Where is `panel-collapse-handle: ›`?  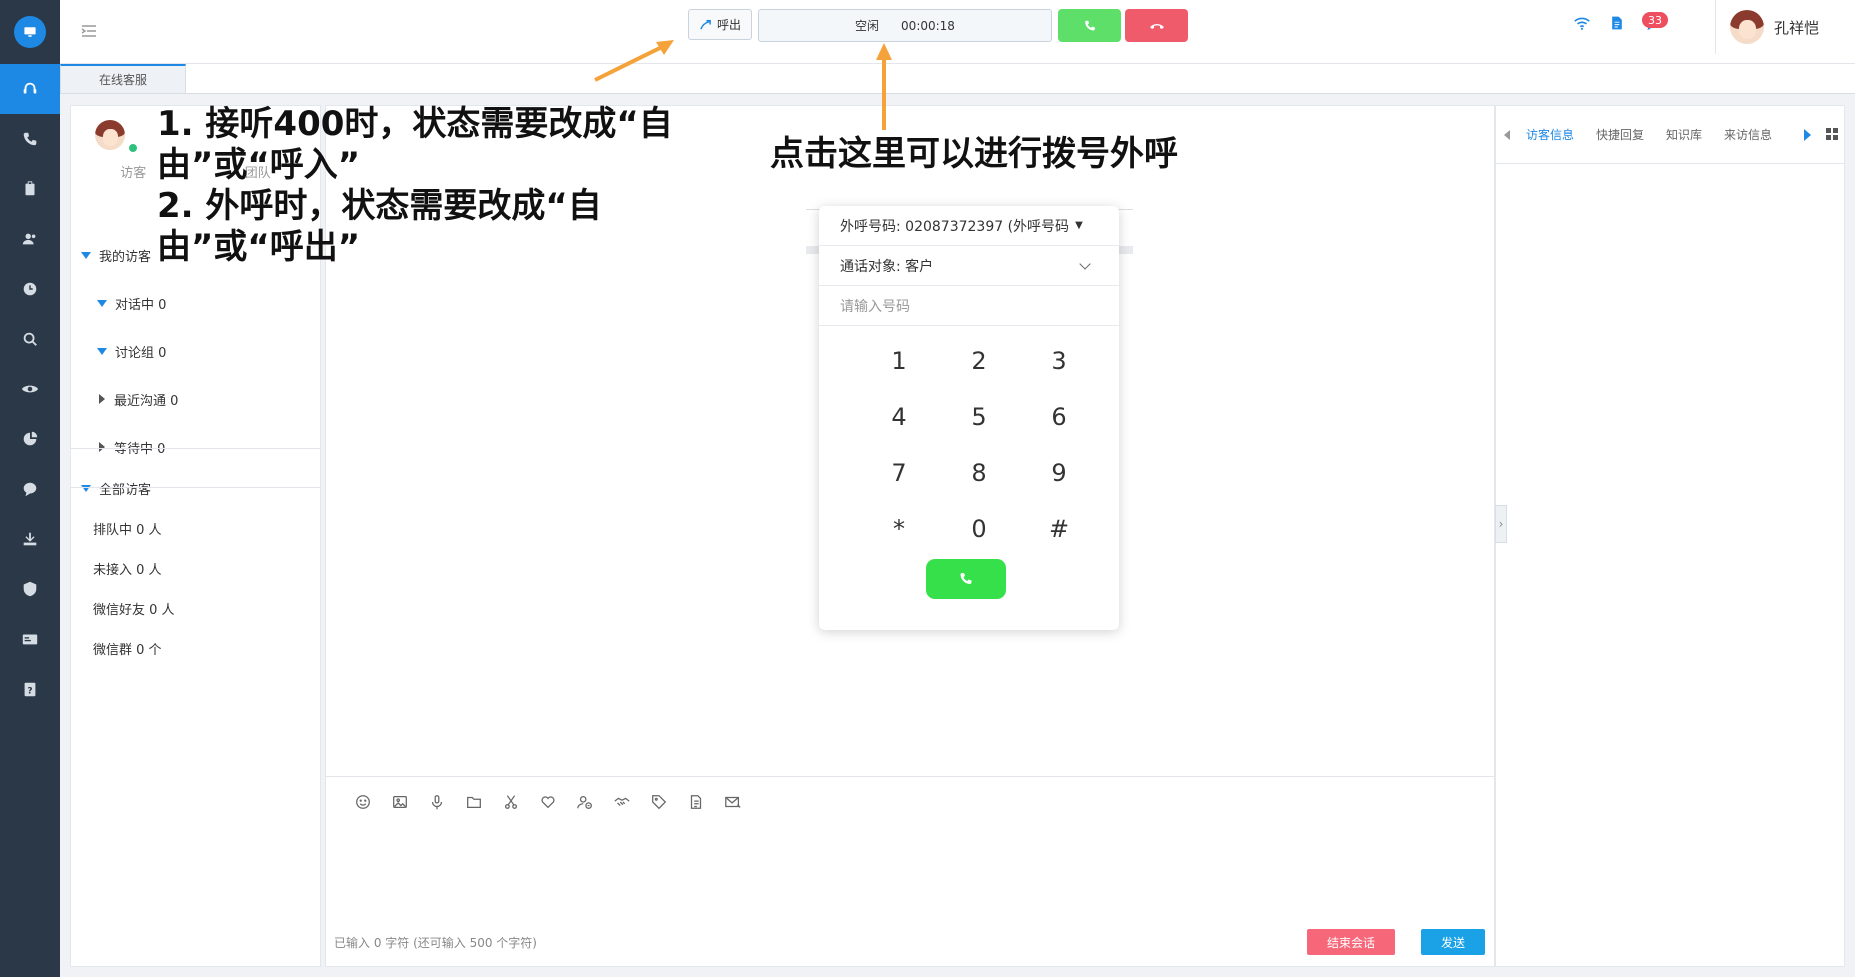
panel-collapse-handle: › is located at coordinates (1501, 524).